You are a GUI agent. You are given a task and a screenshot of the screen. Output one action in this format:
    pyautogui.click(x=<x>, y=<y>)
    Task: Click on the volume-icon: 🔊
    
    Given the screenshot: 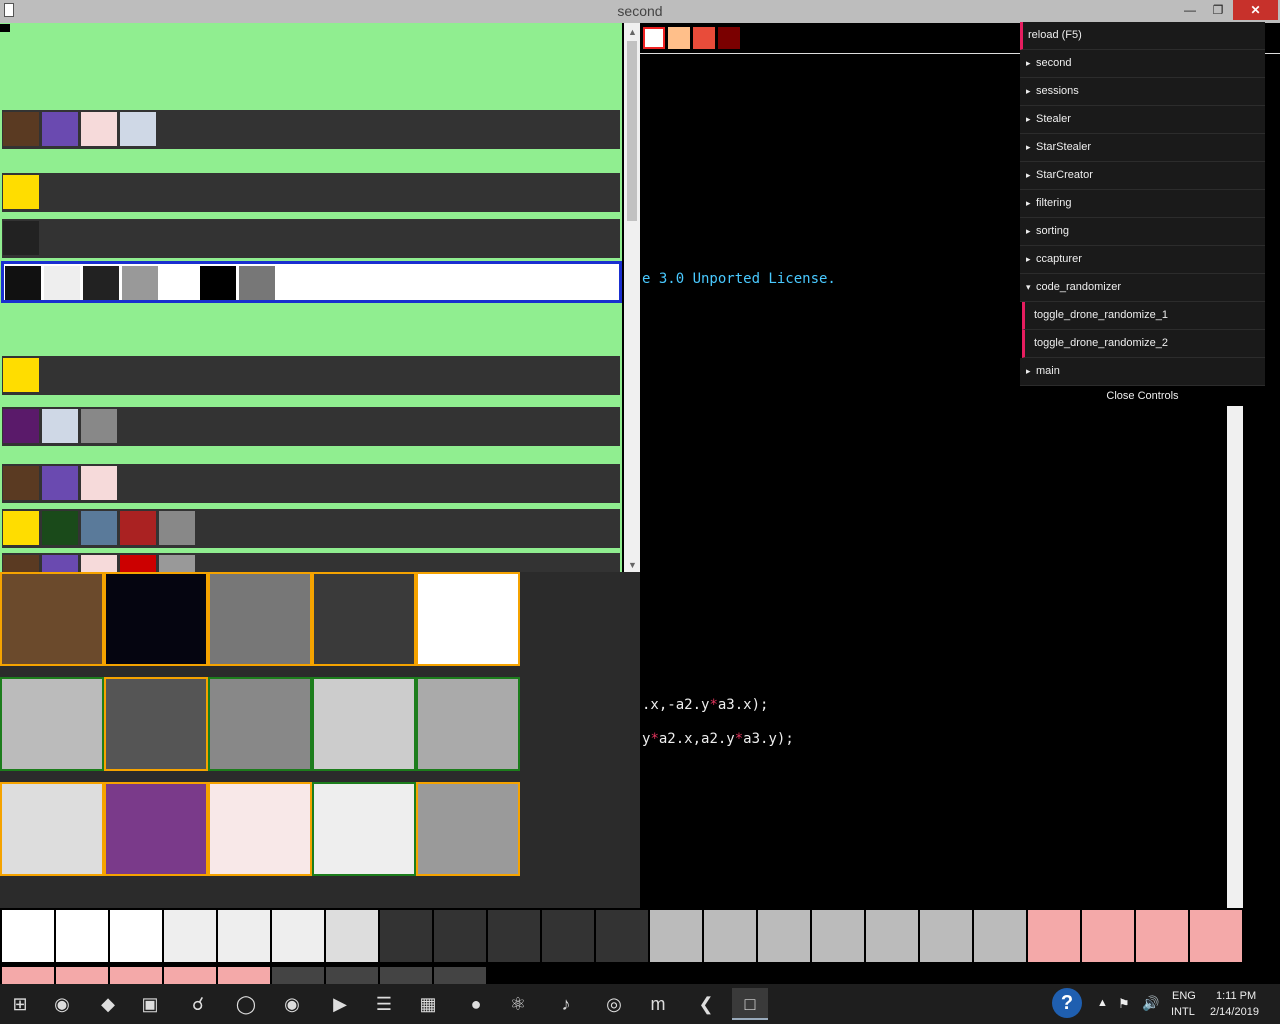 What is the action you would take?
    pyautogui.click(x=1150, y=1003)
    